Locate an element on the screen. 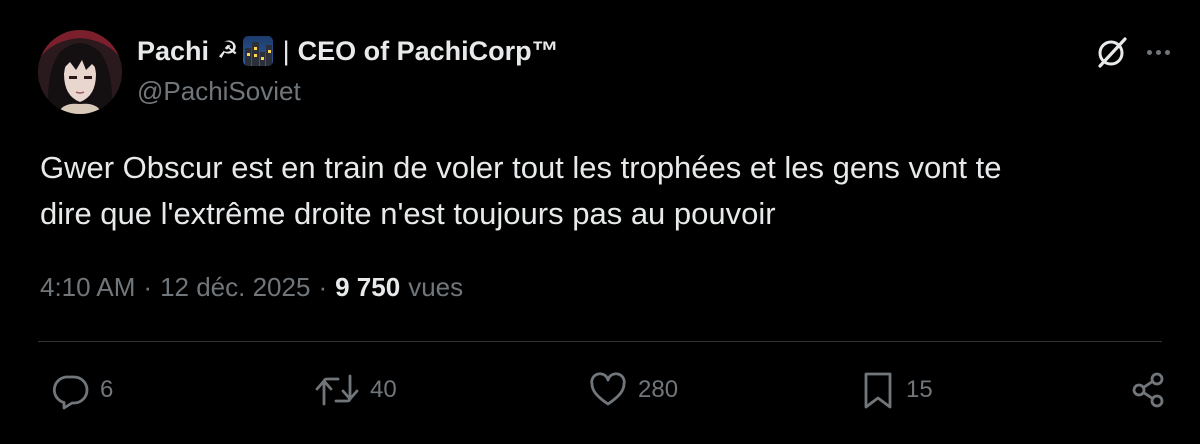  repost-icon is located at coordinates (337, 390).